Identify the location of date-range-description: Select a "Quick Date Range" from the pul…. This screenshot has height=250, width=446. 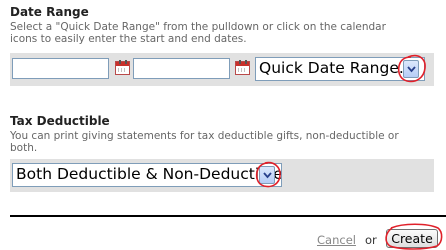
(198, 33).